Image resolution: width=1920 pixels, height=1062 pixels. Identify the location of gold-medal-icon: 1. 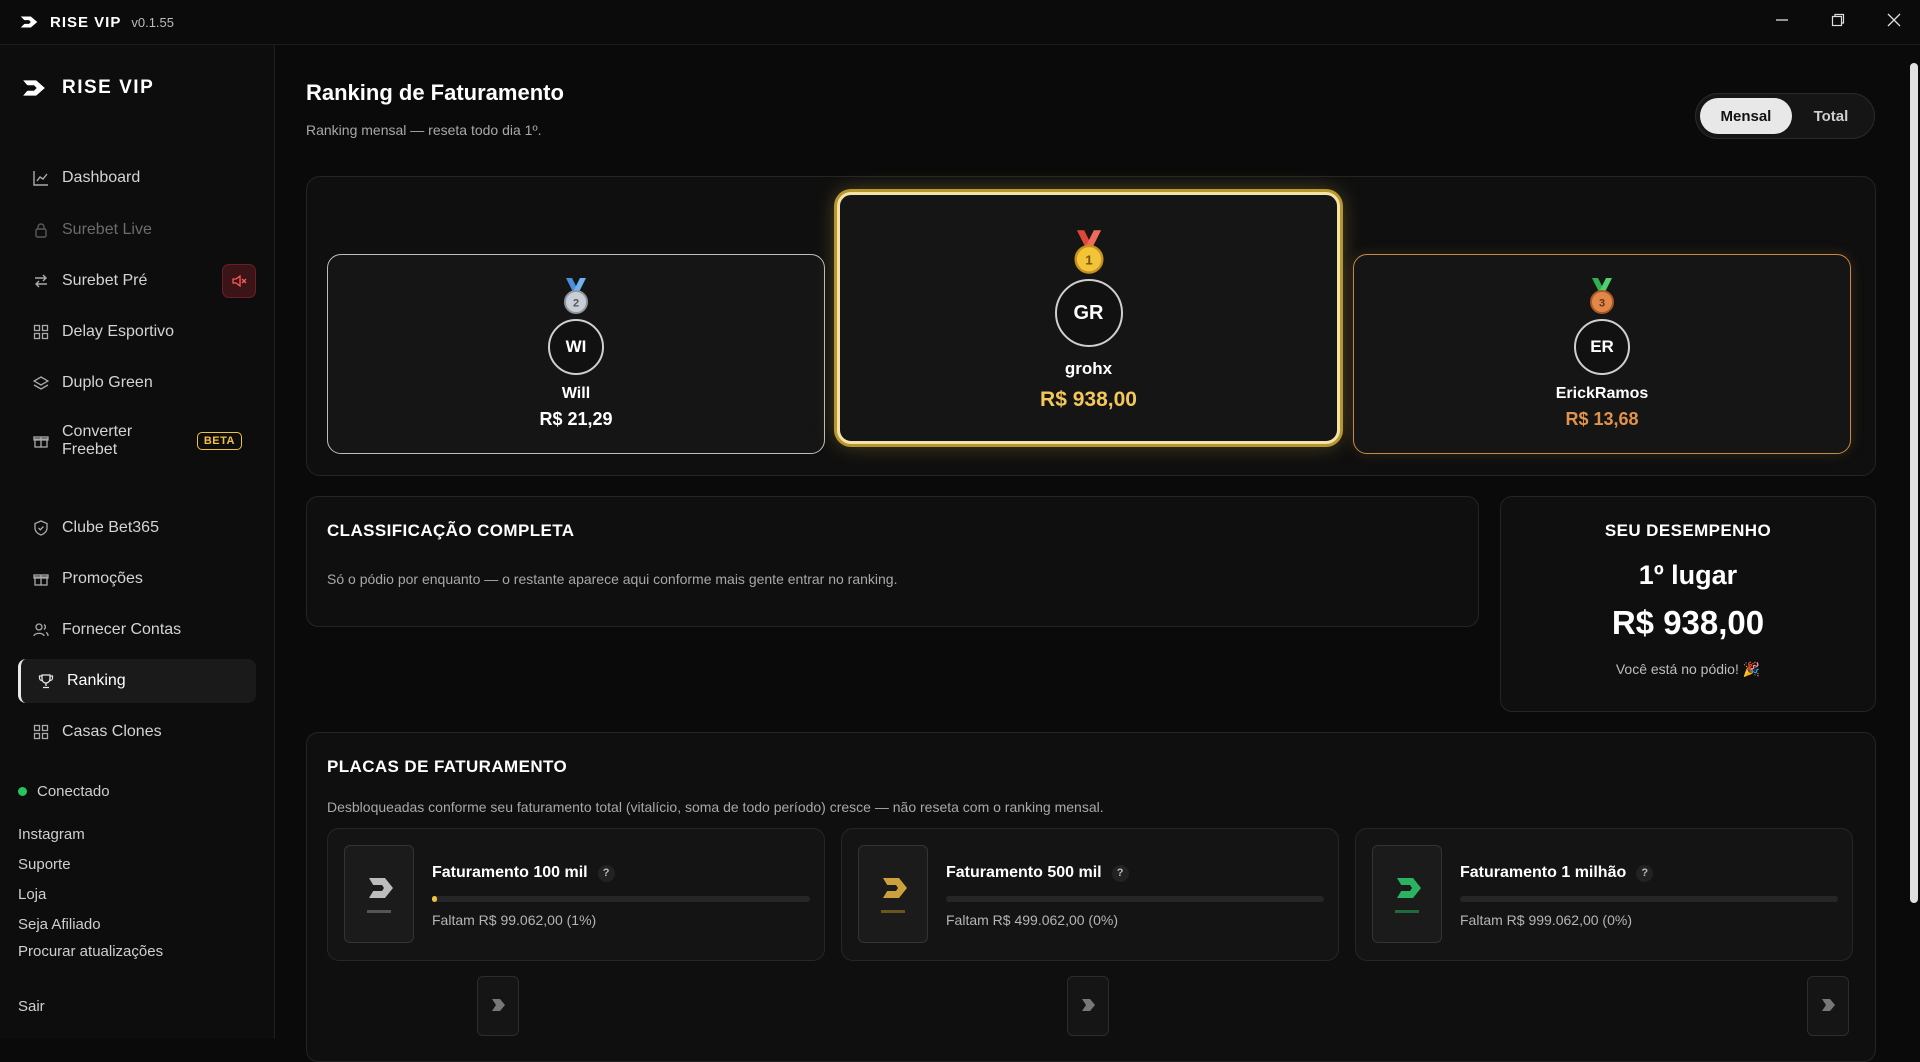
(1088, 252).